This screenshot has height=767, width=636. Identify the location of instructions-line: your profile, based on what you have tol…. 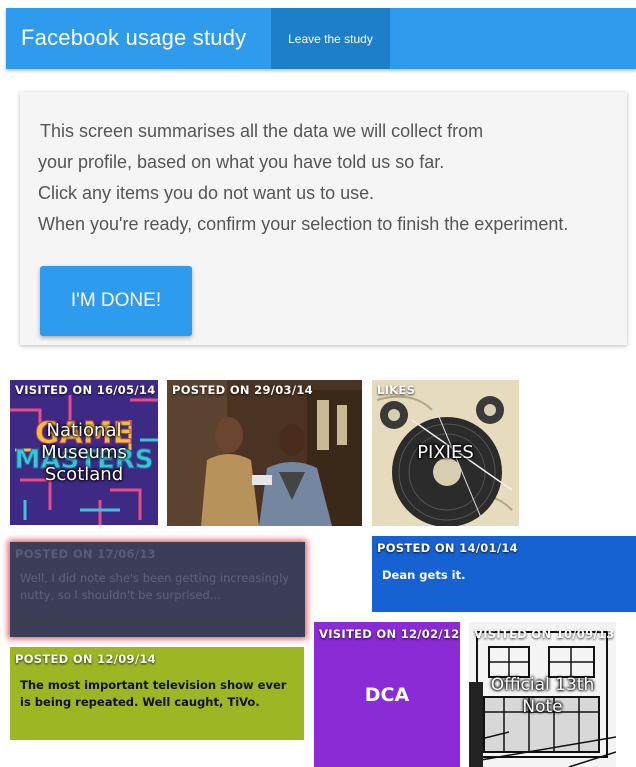
(241, 162).